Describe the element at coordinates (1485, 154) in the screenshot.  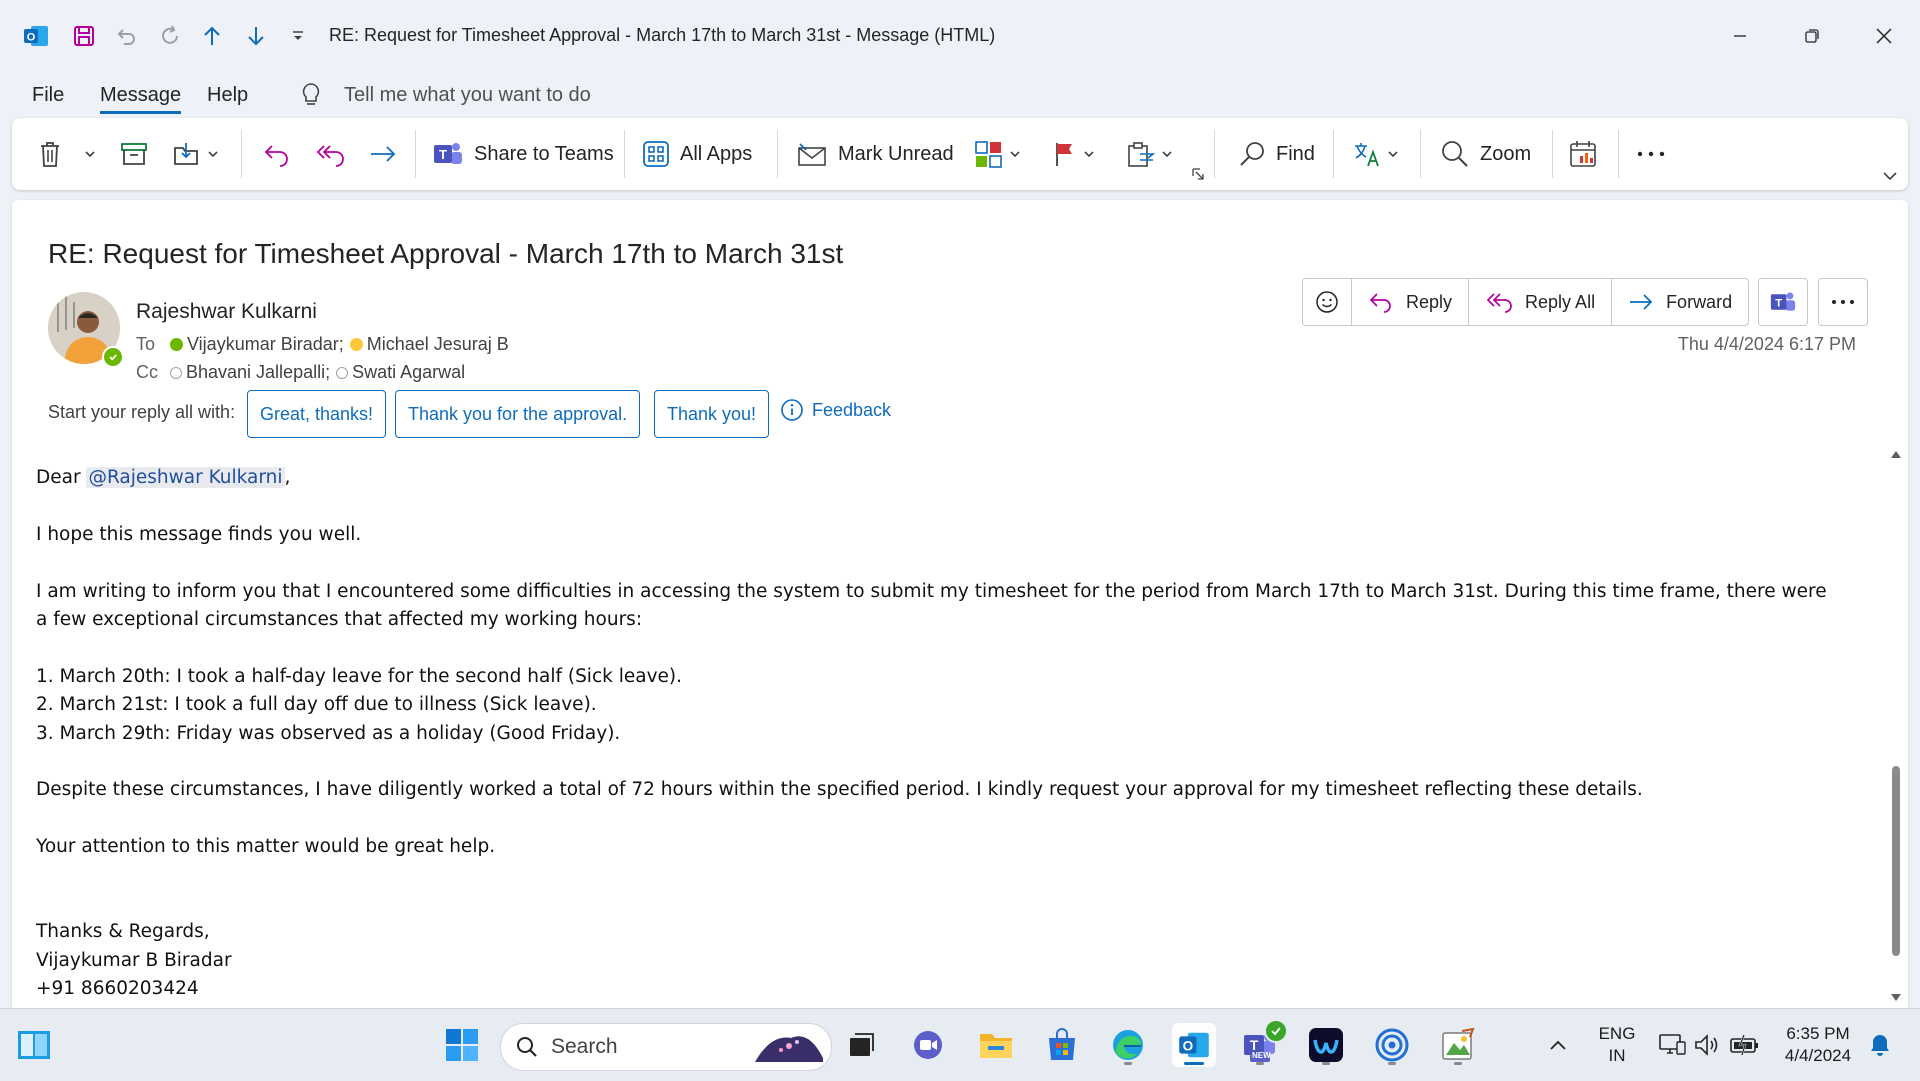
I see `zoom-button: Zoom` at that location.